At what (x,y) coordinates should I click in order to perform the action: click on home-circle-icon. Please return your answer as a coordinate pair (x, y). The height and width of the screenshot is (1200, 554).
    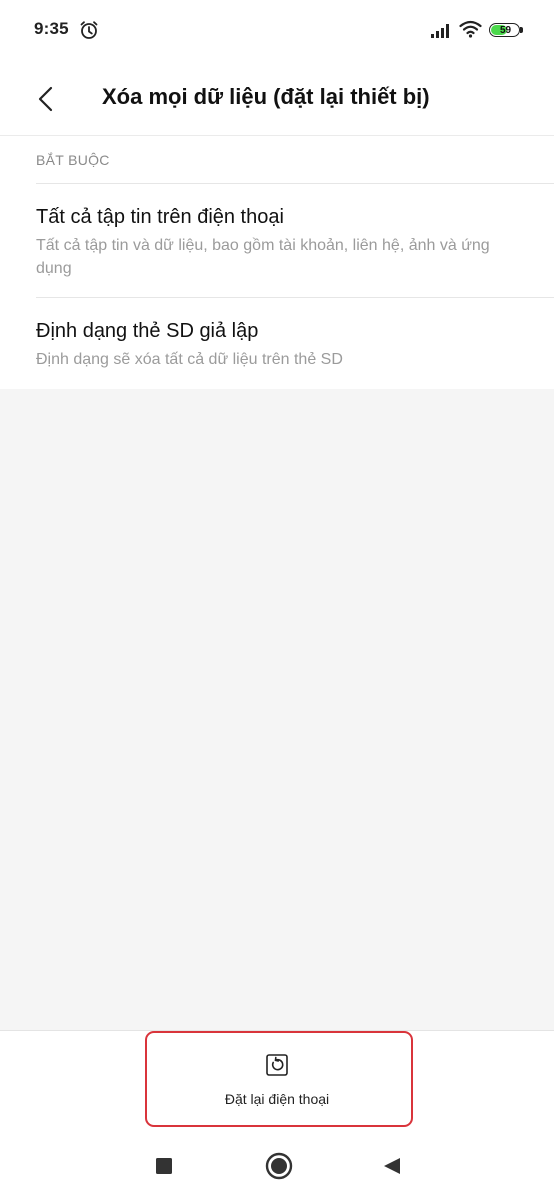
    Looking at the image, I should click on (279, 1166).